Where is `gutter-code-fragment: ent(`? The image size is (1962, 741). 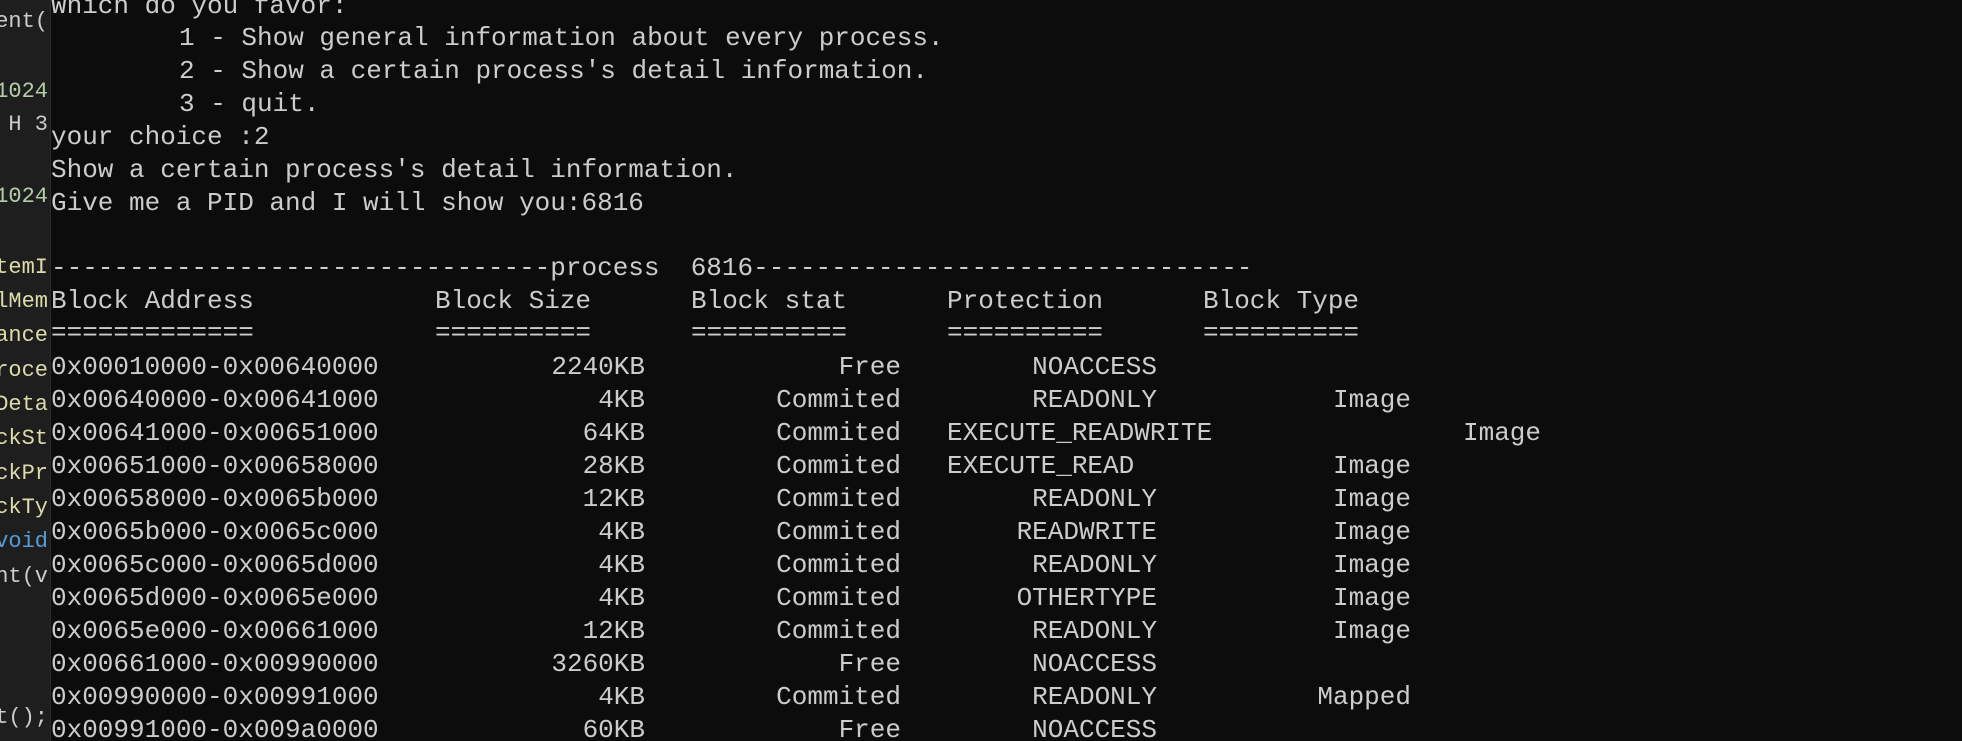 gutter-code-fragment: ent( is located at coordinates (24, 21).